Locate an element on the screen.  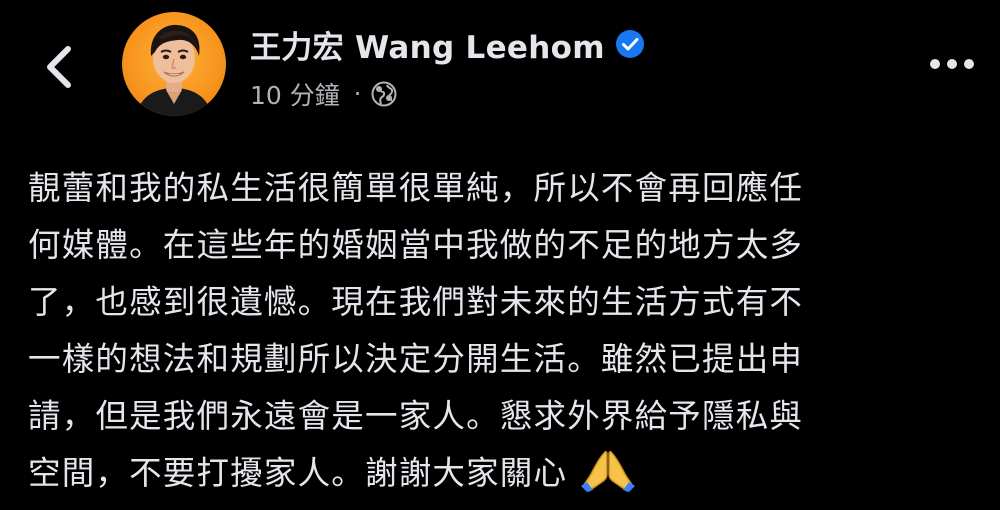
avatar-photo is located at coordinates (174, 70).